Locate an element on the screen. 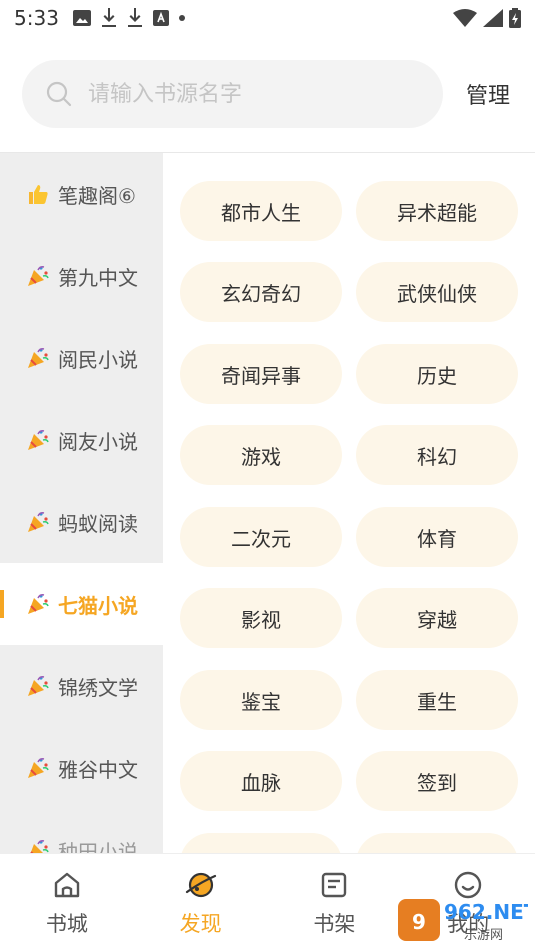 The width and height of the screenshot is (535, 952). nav-bookstore: 书城 is located at coordinates (67, 903).